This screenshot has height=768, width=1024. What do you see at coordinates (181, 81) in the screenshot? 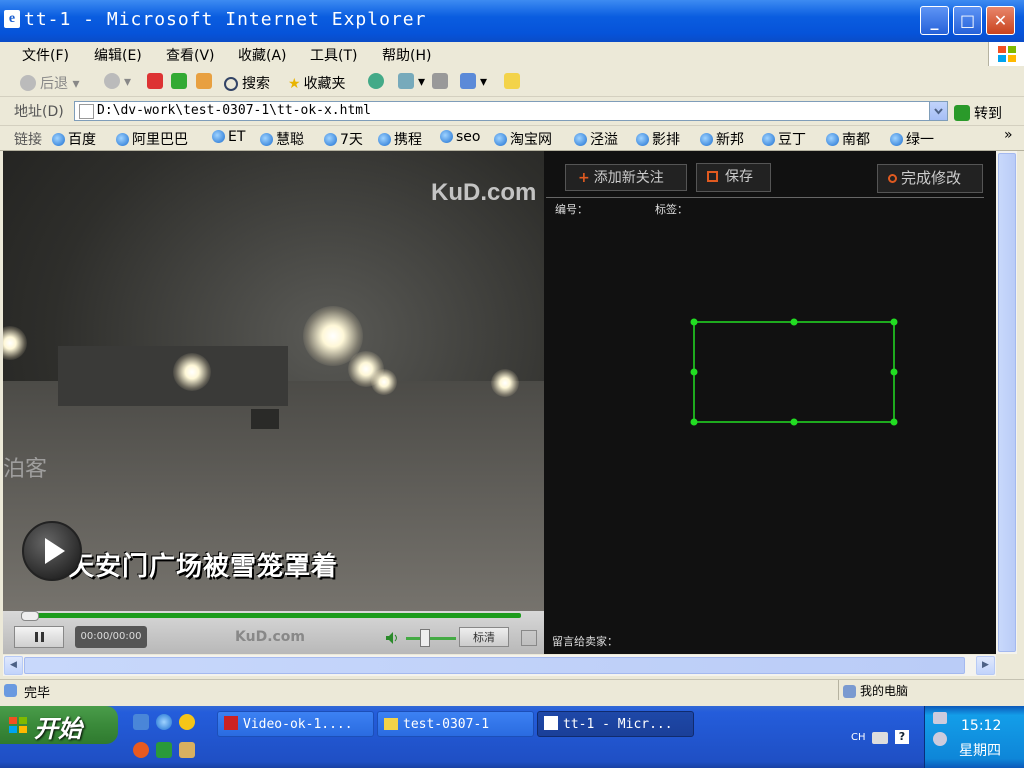
I see `refresh-button` at bounding box center [181, 81].